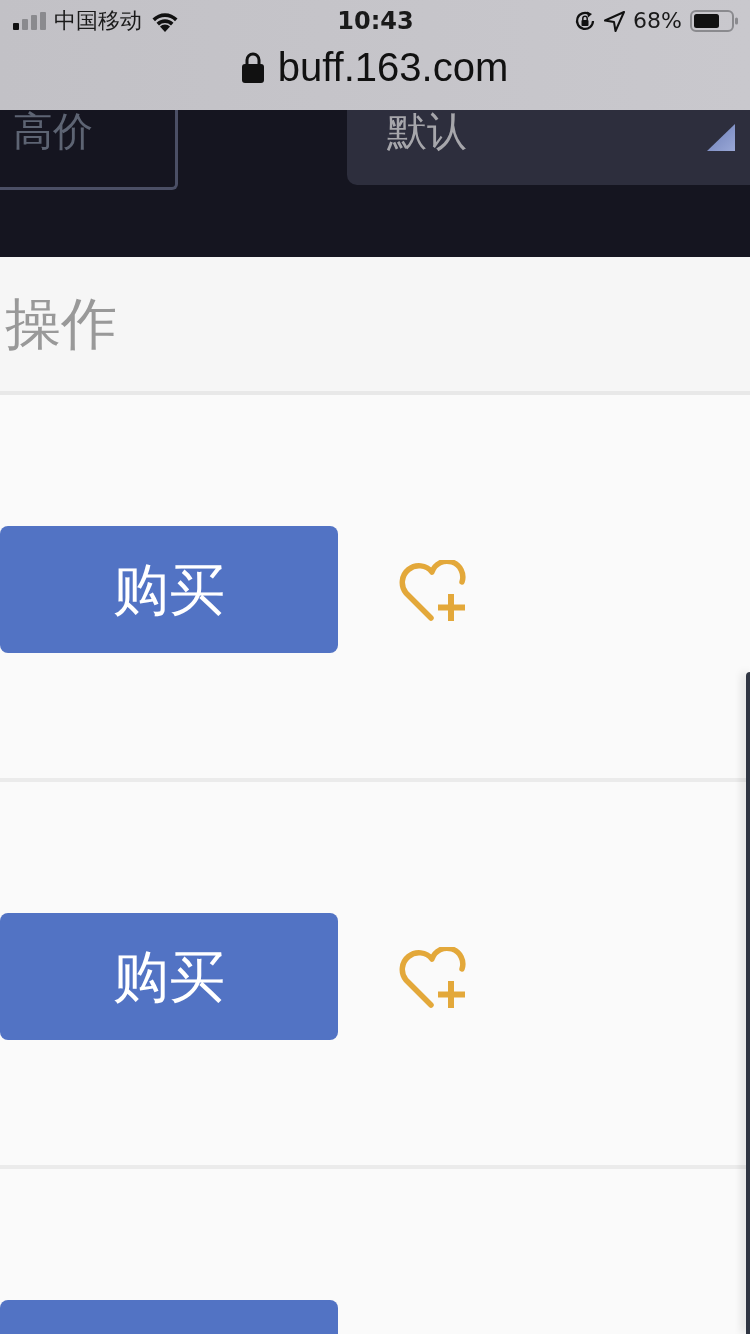 This screenshot has height=1334, width=750. What do you see at coordinates (585, 21) in the screenshot?
I see `orientation-lock-icon` at bounding box center [585, 21].